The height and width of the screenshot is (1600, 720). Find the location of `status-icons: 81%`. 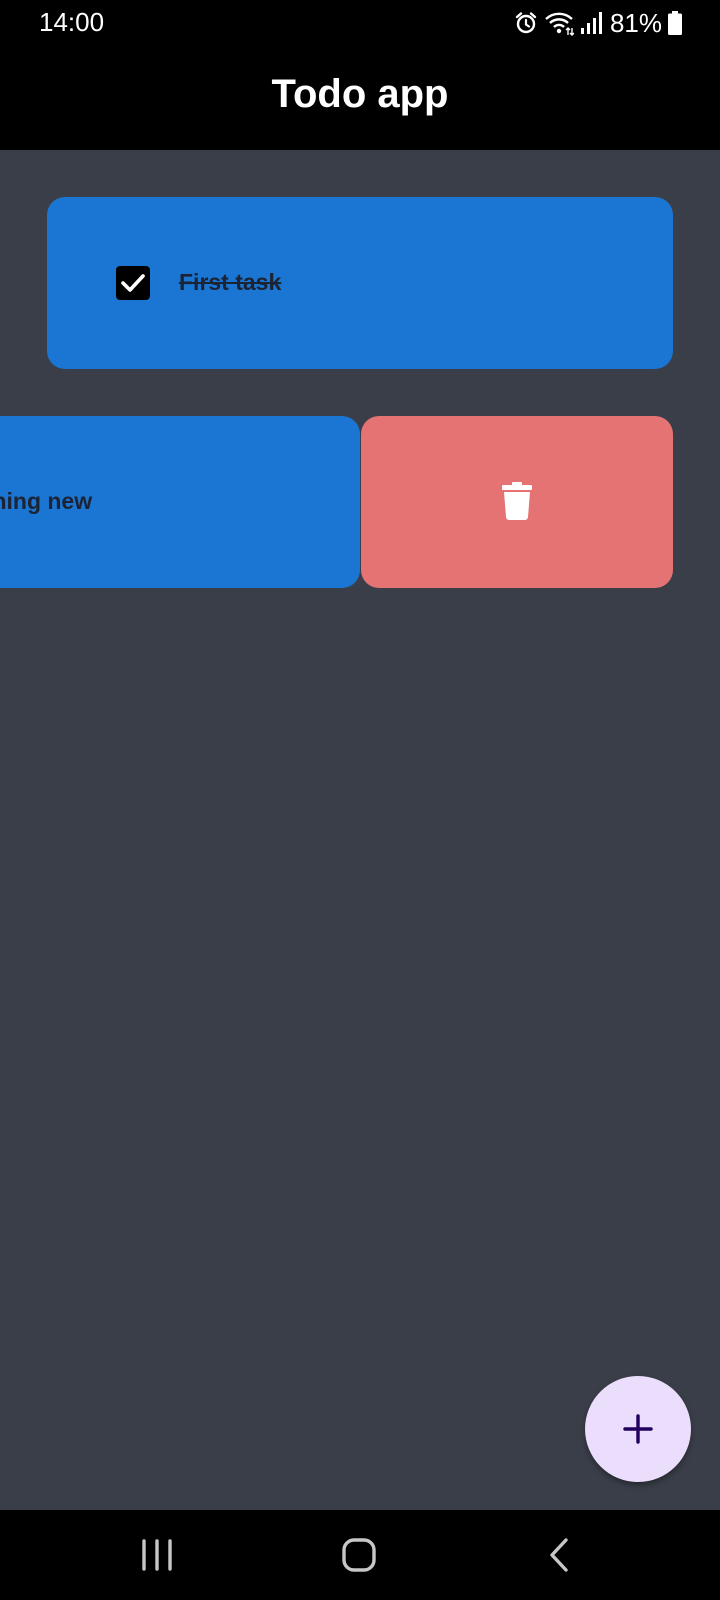

status-icons: 81% is located at coordinates (598, 23).